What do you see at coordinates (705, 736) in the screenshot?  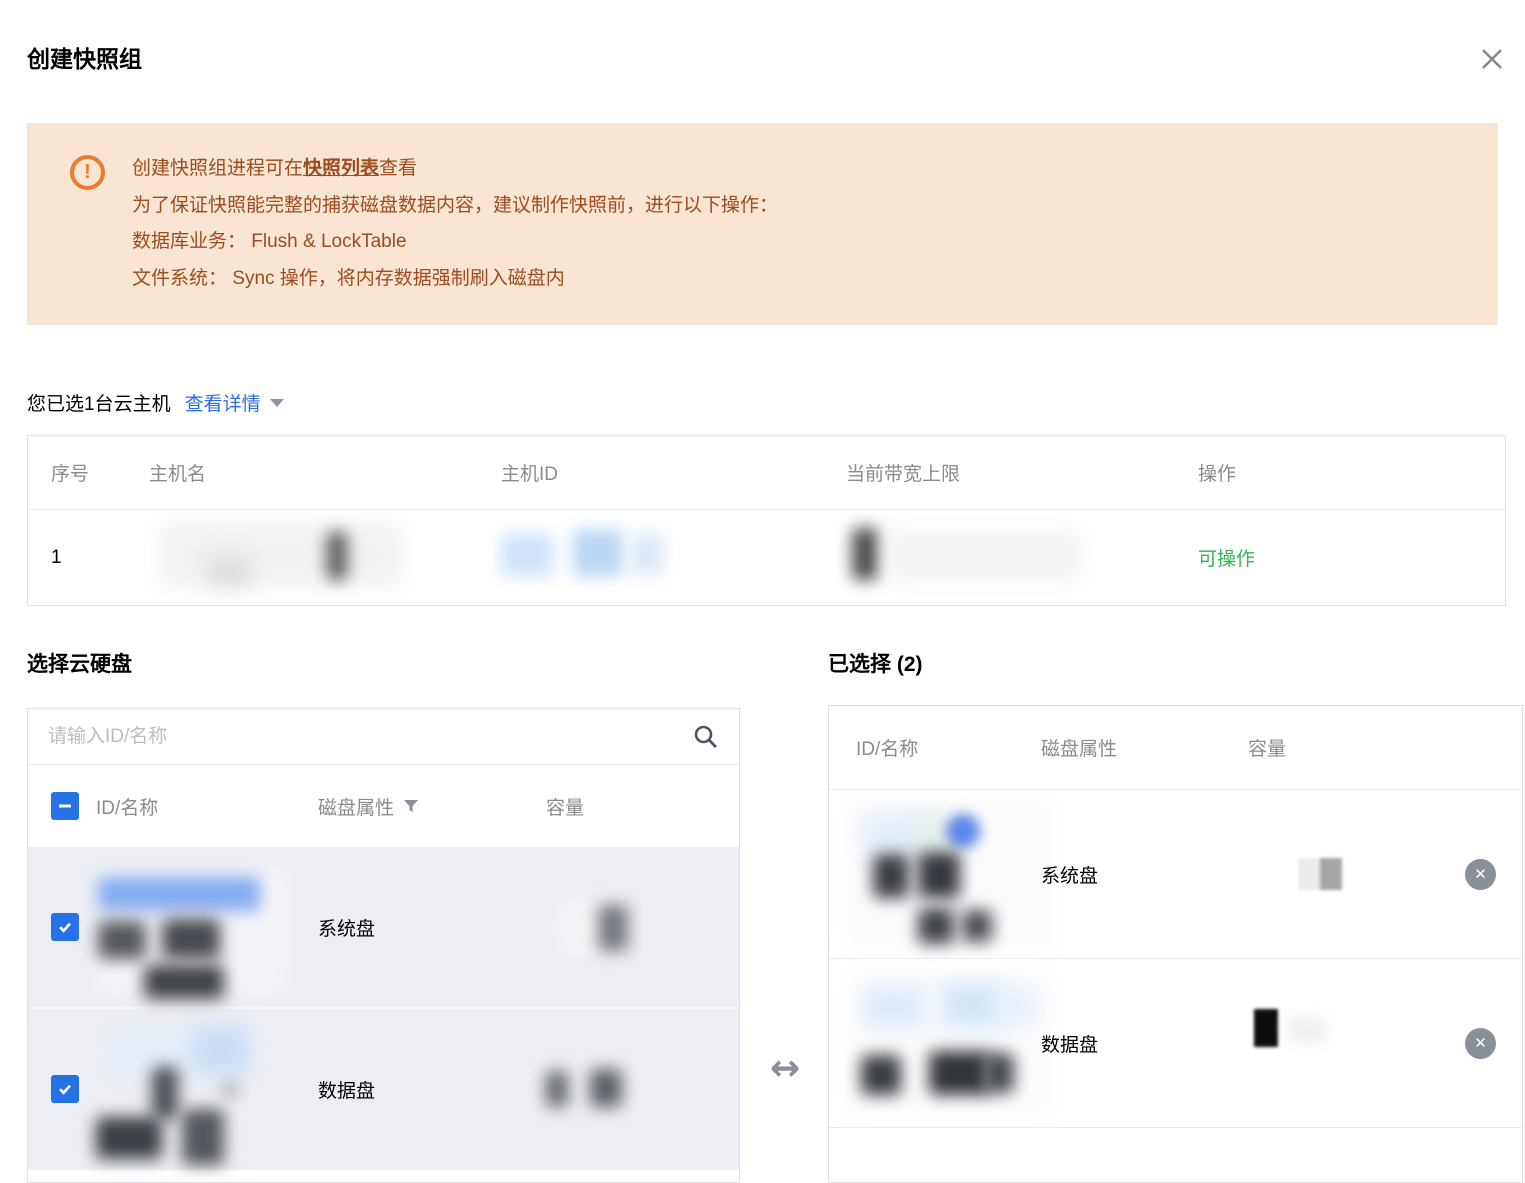 I see `search-icon` at bounding box center [705, 736].